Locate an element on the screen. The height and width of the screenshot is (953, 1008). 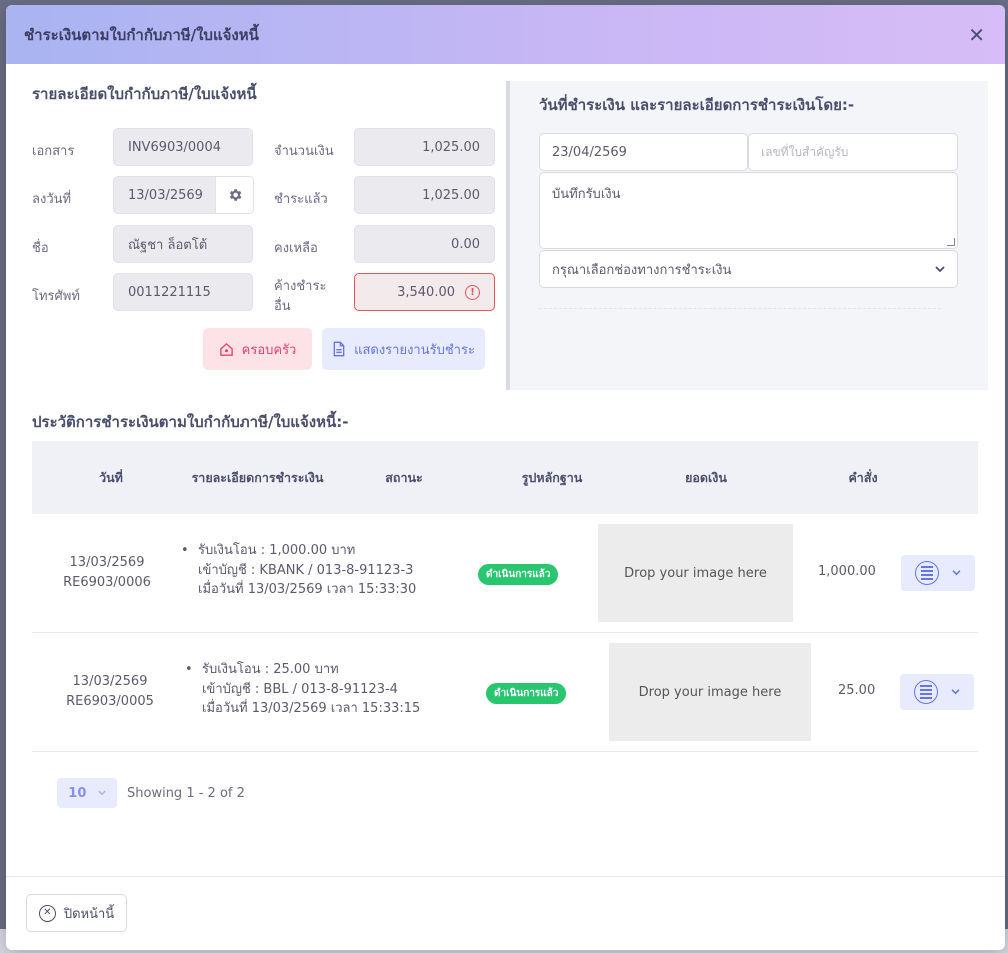
doc-label: เอกสาร is located at coordinates (53, 151).